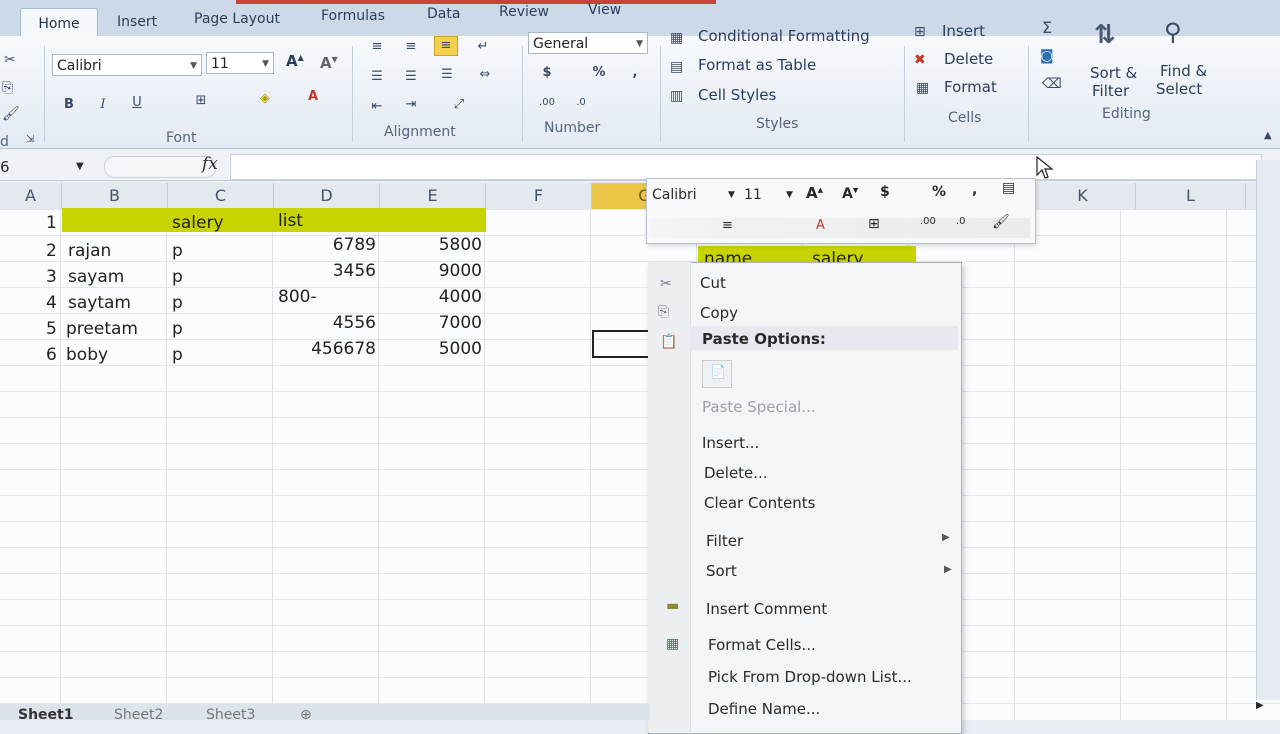 Image resolution: width=1280 pixels, height=734 pixels. I want to click on find-select-label-2: Select, so click(1179, 89).